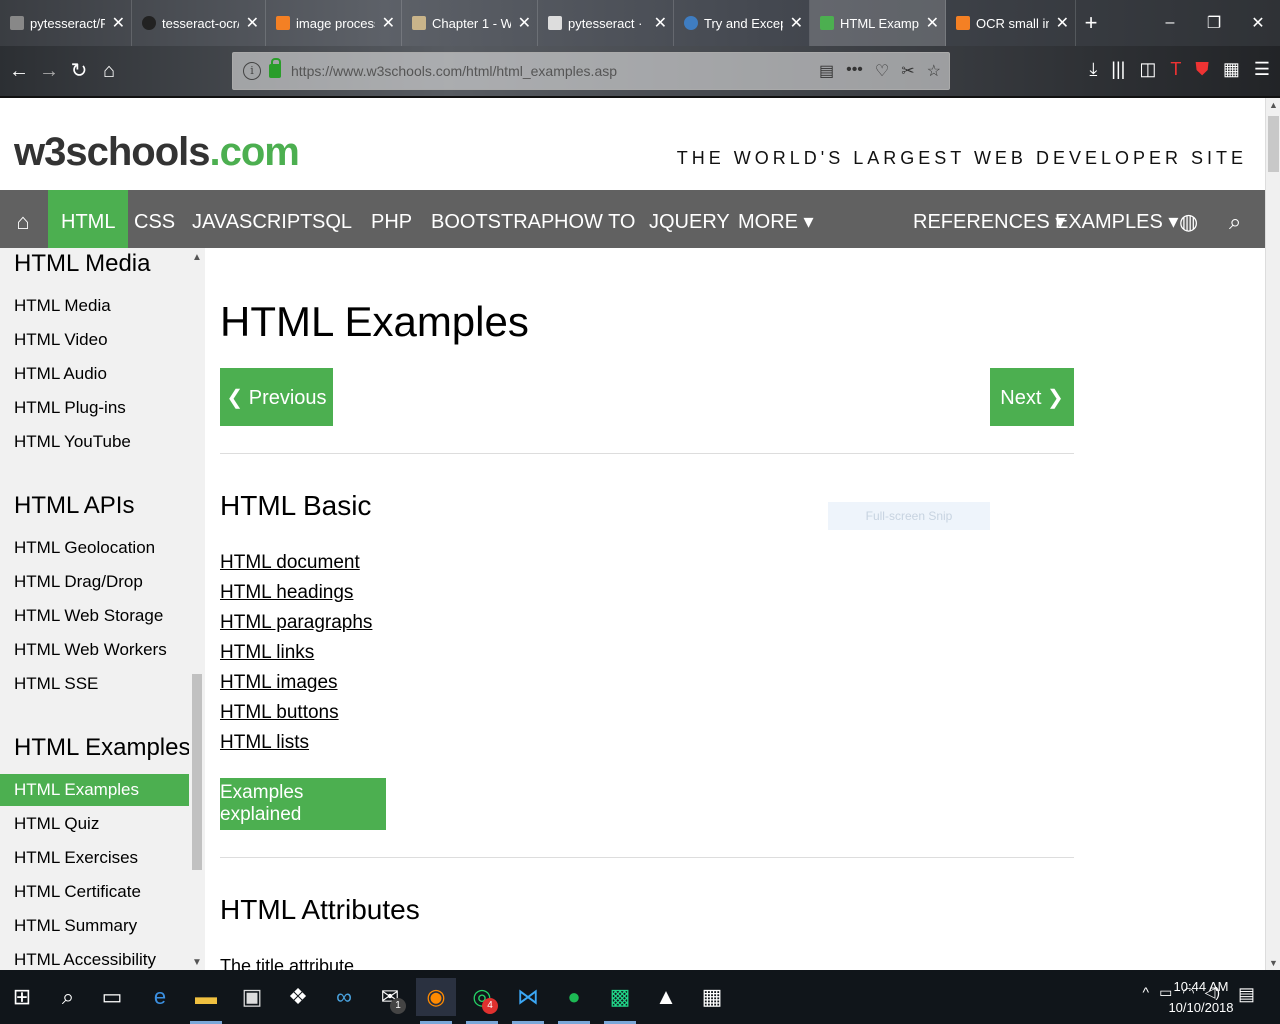  Describe the element at coordinates (72, 442) in the screenshot. I see `sidebar-item-html-youtube: HTML YouTube` at that location.